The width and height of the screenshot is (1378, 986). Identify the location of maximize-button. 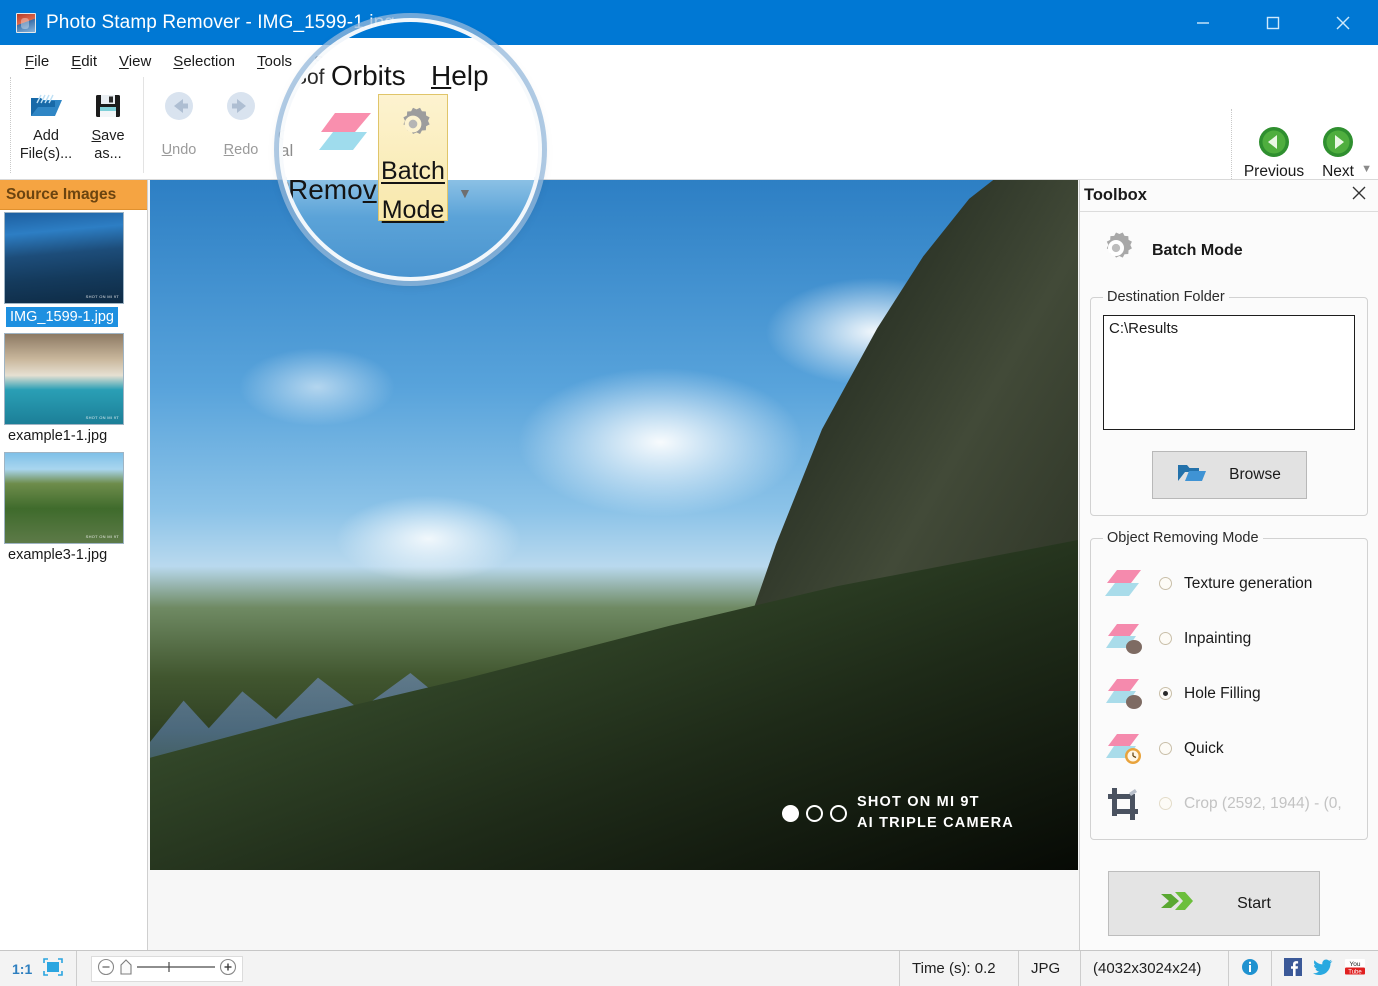
(1273, 22).